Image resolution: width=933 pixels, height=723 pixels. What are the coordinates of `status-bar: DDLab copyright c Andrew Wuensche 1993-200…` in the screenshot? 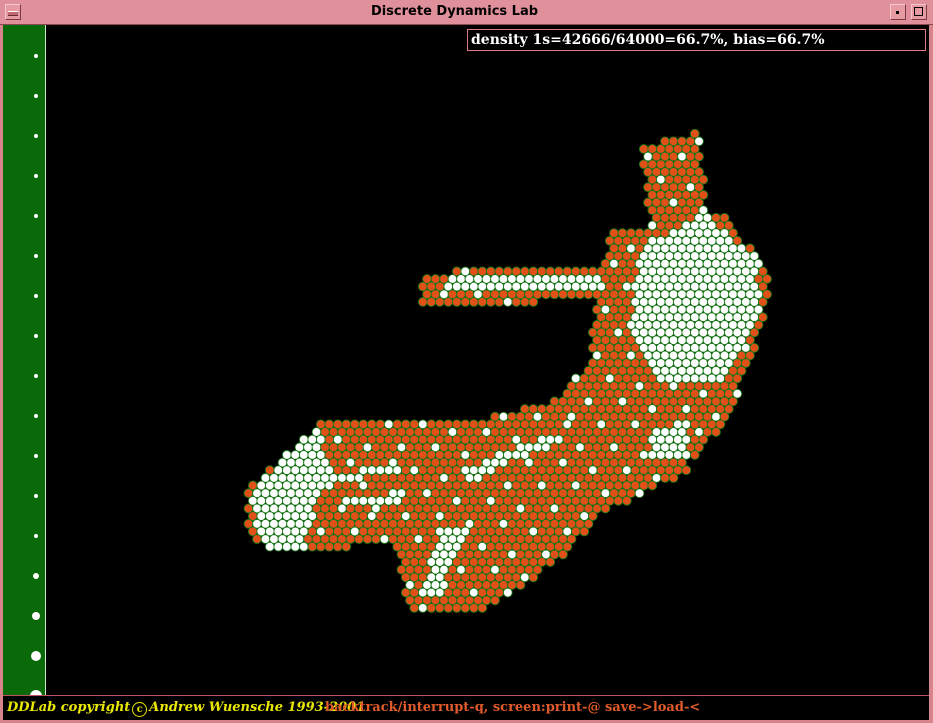 It's located at (466, 707).